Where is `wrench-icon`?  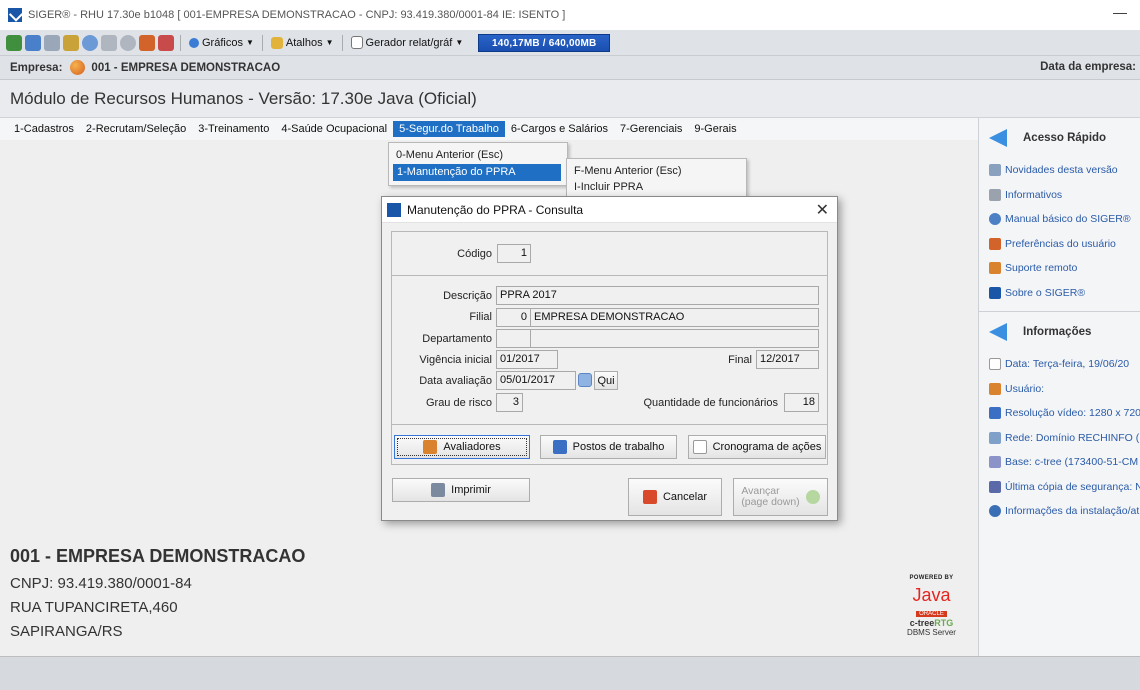
wrench-icon is located at coordinates (995, 170).